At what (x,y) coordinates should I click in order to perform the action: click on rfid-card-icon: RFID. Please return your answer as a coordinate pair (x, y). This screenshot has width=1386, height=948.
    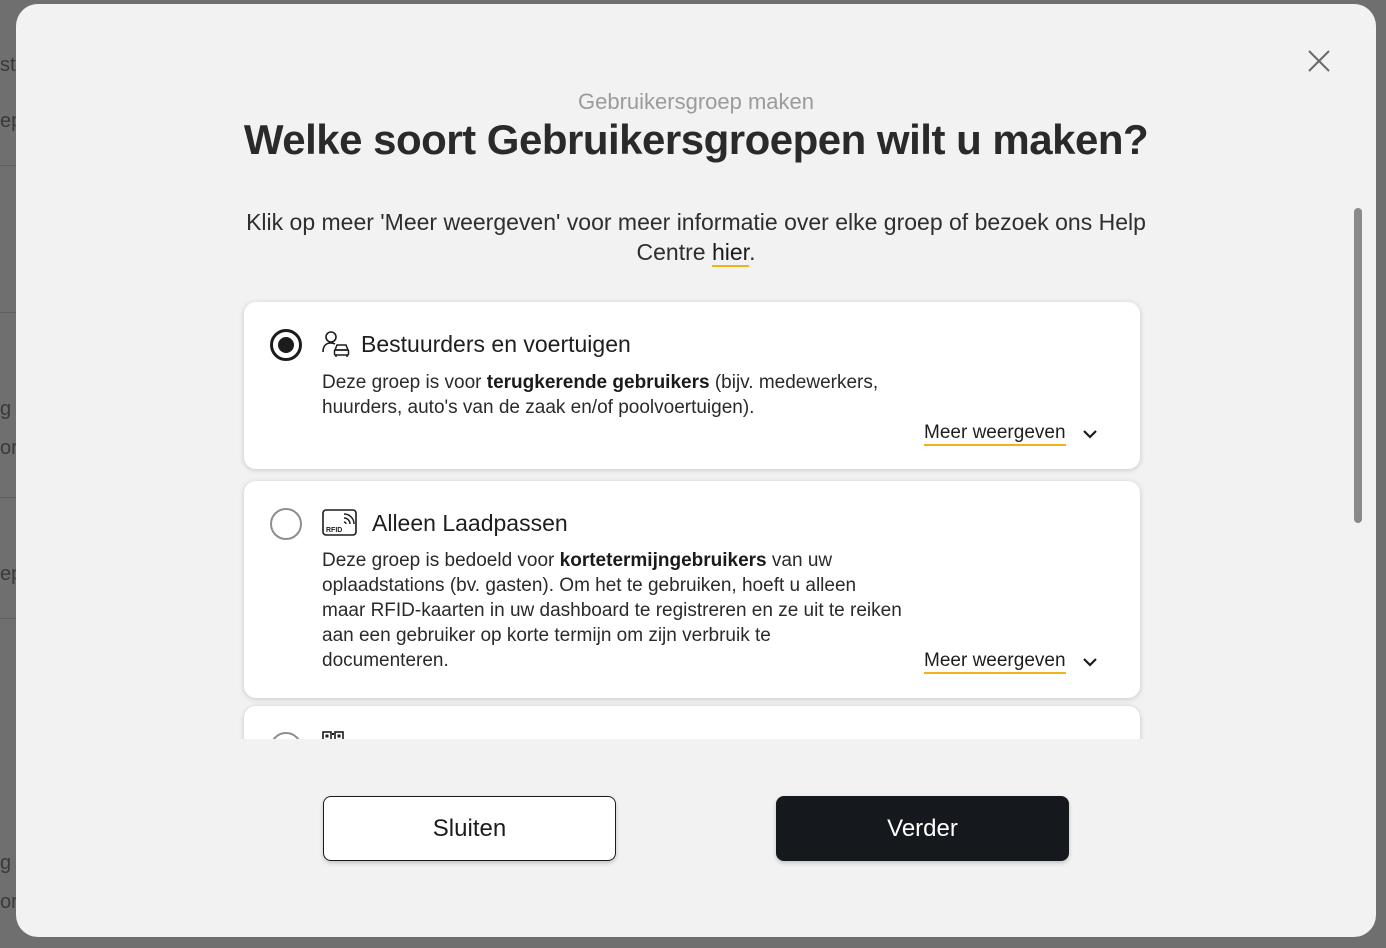
    Looking at the image, I should click on (340, 523).